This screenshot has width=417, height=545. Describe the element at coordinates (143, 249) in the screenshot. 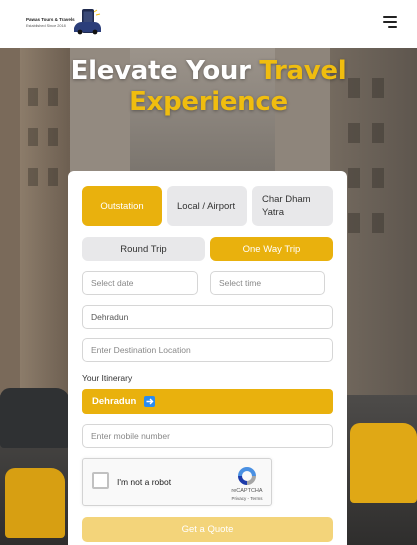

I see `tab-round-trip: Round Trip` at that location.